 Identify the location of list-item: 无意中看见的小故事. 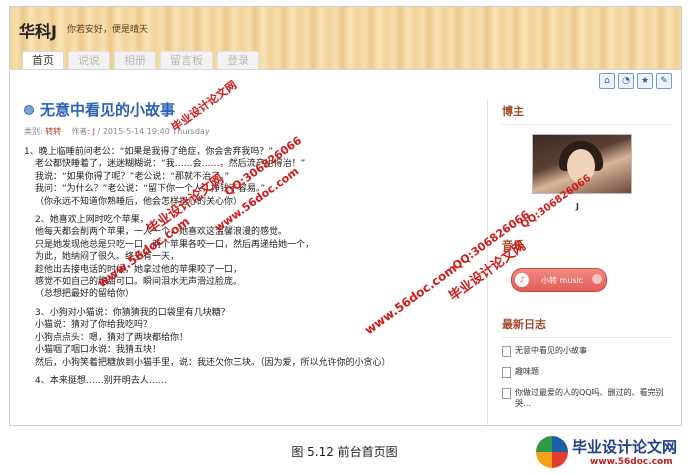
(587, 351).